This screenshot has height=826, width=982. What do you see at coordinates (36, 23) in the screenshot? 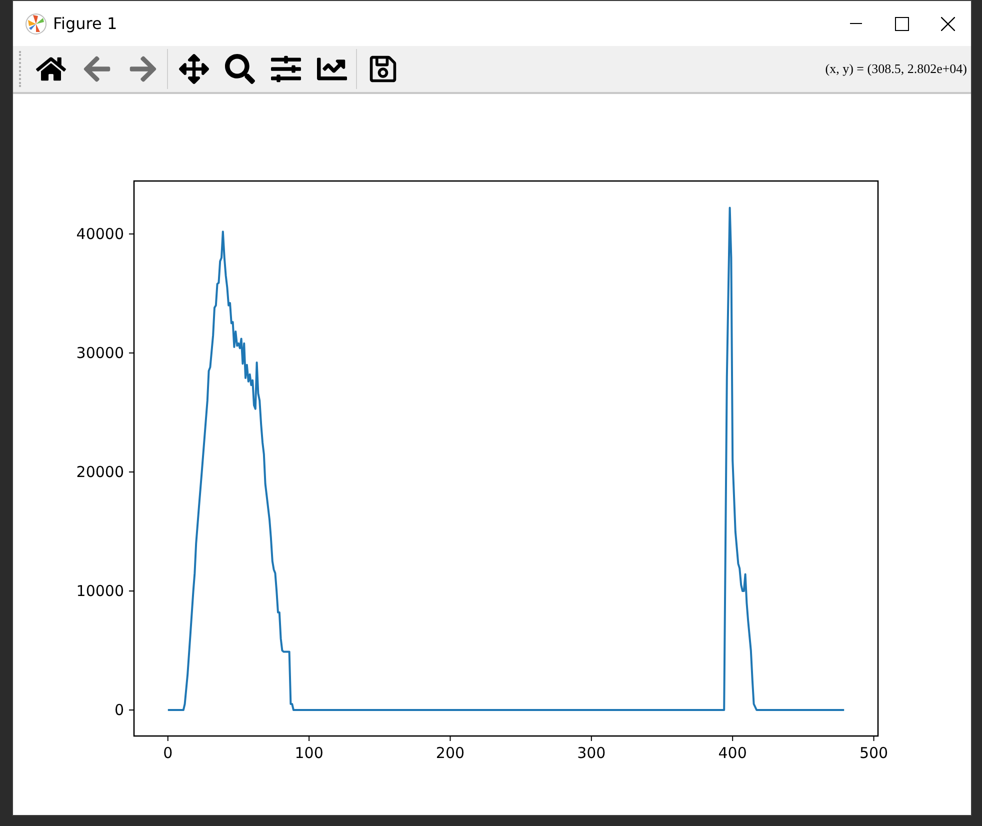
I see `app-logo-icon` at bounding box center [36, 23].